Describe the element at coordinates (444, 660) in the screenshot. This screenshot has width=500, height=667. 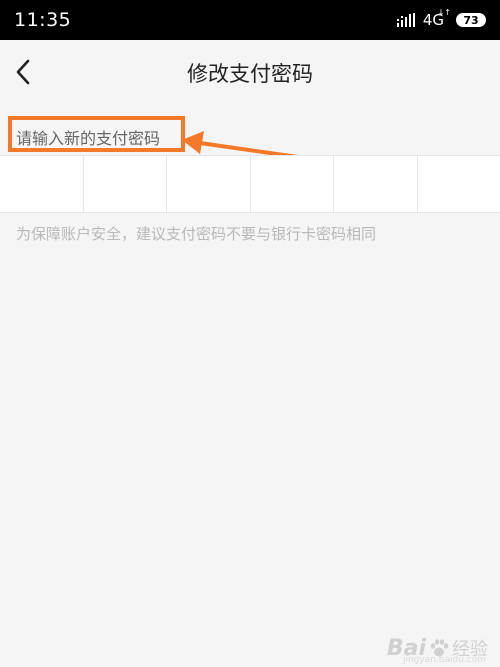
I see `watermark-url: jingyan.baidu.com` at that location.